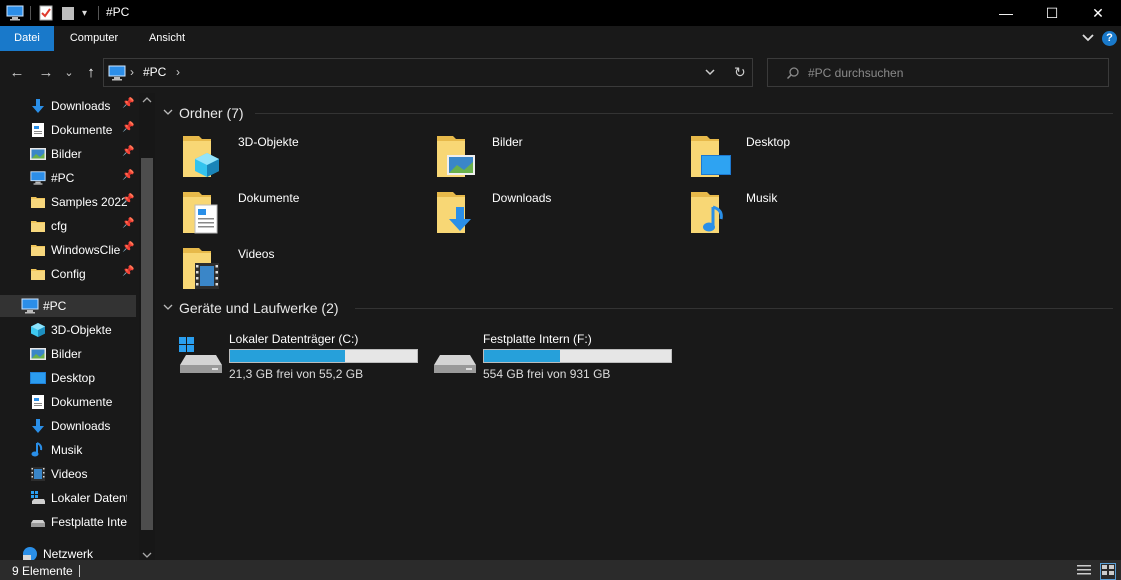  I want to click on folder-label: Desktop, so click(768, 142).